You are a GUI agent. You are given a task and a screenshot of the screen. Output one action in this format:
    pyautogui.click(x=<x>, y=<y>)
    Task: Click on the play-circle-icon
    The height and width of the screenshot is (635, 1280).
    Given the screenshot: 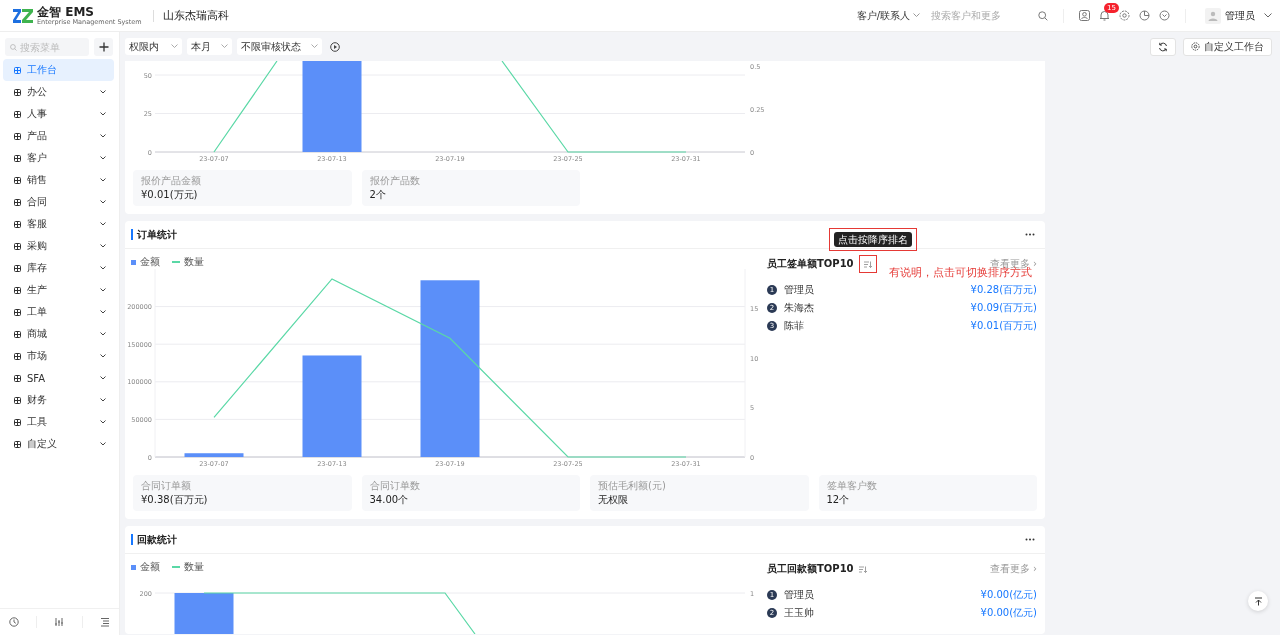 What is the action you would take?
    pyautogui.click(x=335, y=46)
    